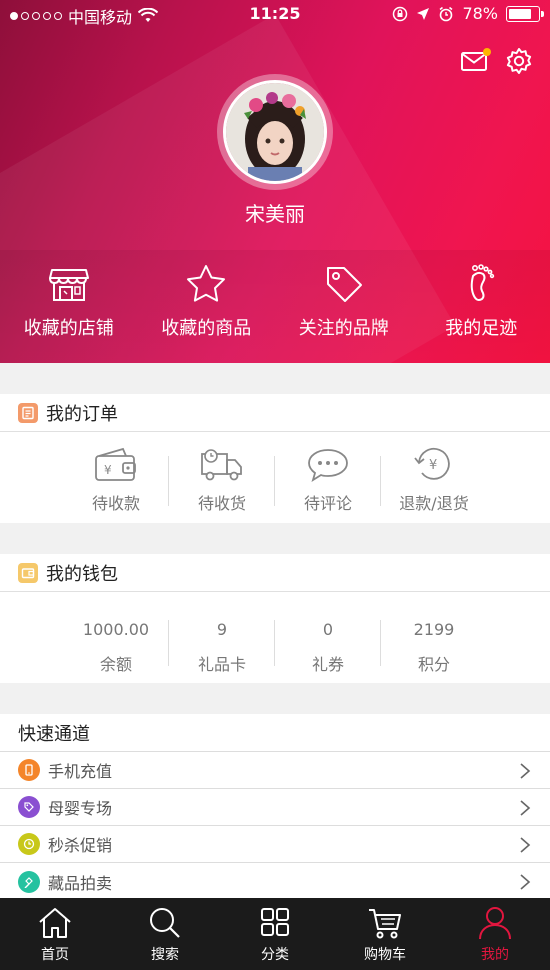 The height and width of the screenshot is (970, 550). What do you see at coordinates (344, 312) in the screenshot?
I see `fav-brands: 关注的品牌` at bounding box center [344, 312].